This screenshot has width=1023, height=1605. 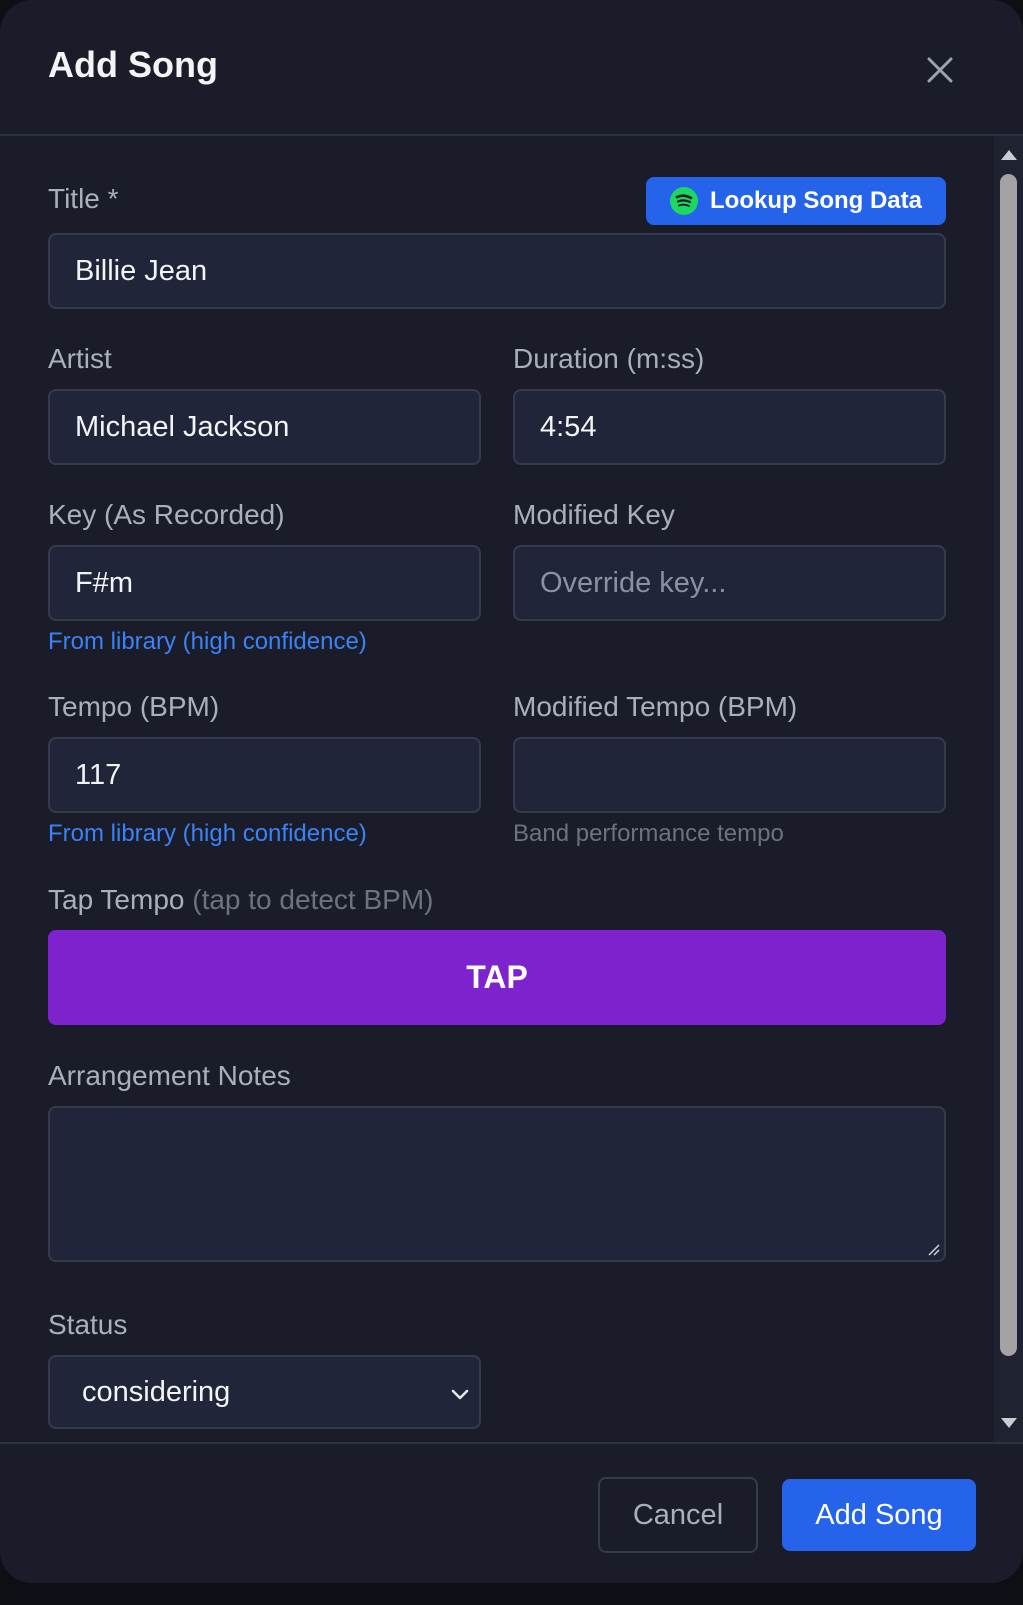 I want to click on arrangement-notes-label: Arrangement Notes, so click(x=169, y=1075).